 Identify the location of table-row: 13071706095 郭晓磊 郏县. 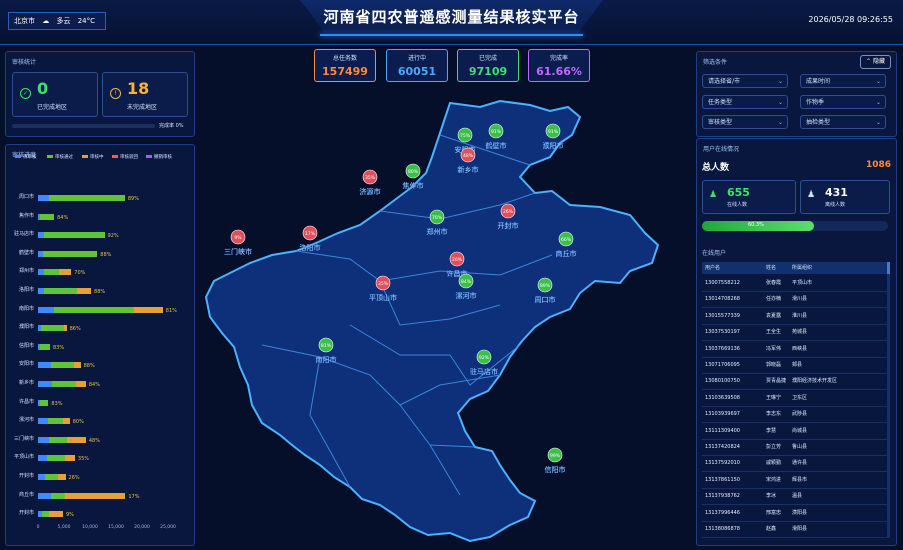
(795, 365).